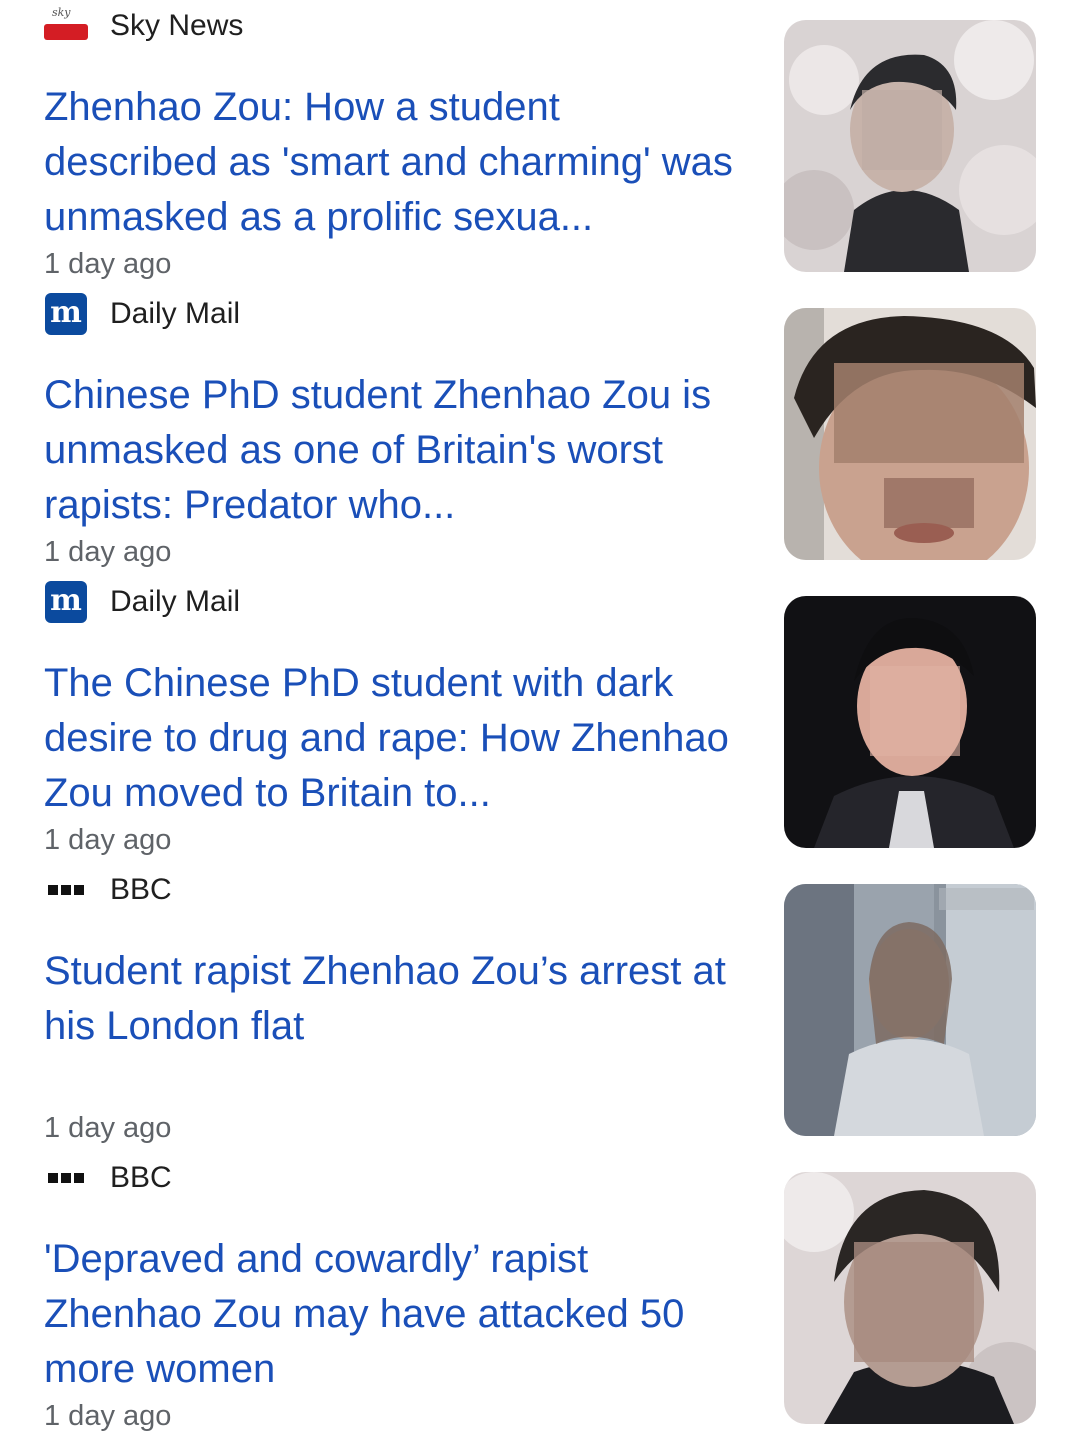 This screenshot has height=1440, width=1080. I want to click on source-row: sky Sky News, so click(143, 26).